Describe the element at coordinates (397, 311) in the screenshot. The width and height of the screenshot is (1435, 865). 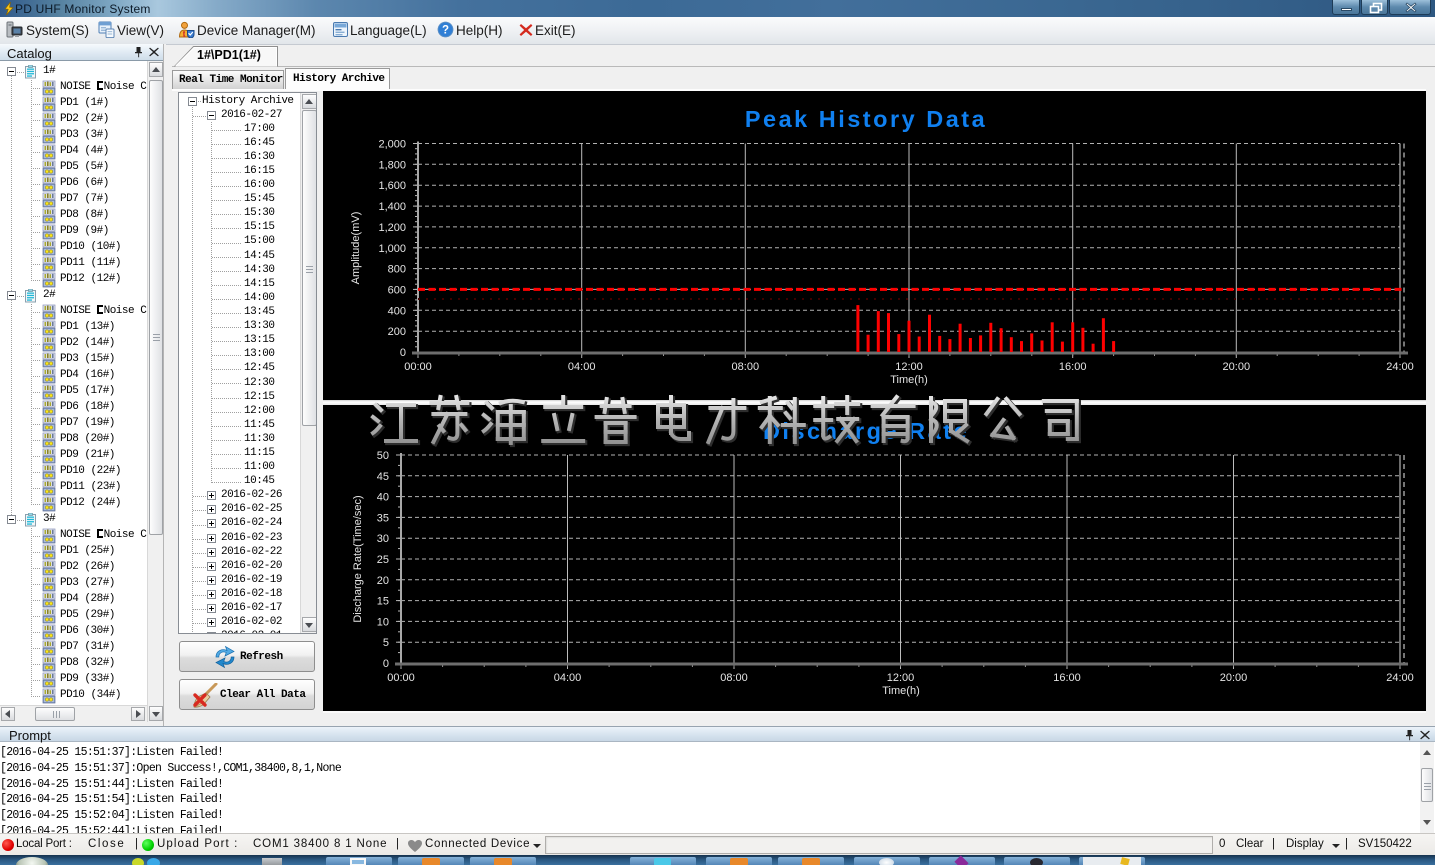
I see `svg-text: 400` at that location.